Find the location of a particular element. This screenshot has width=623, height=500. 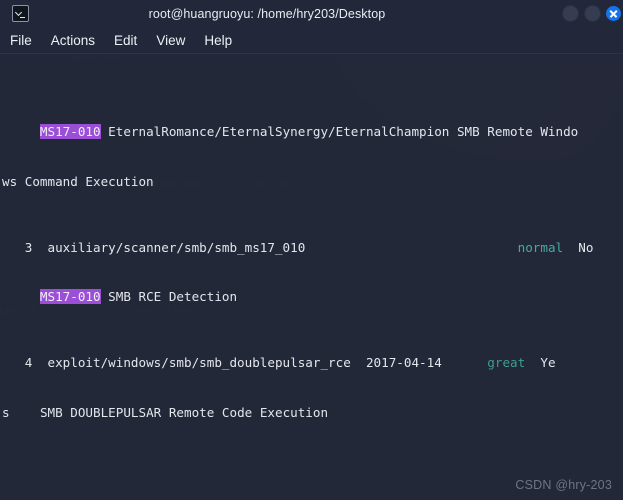

module-date: 2017-04-14 is located at coordinates (396, 362).